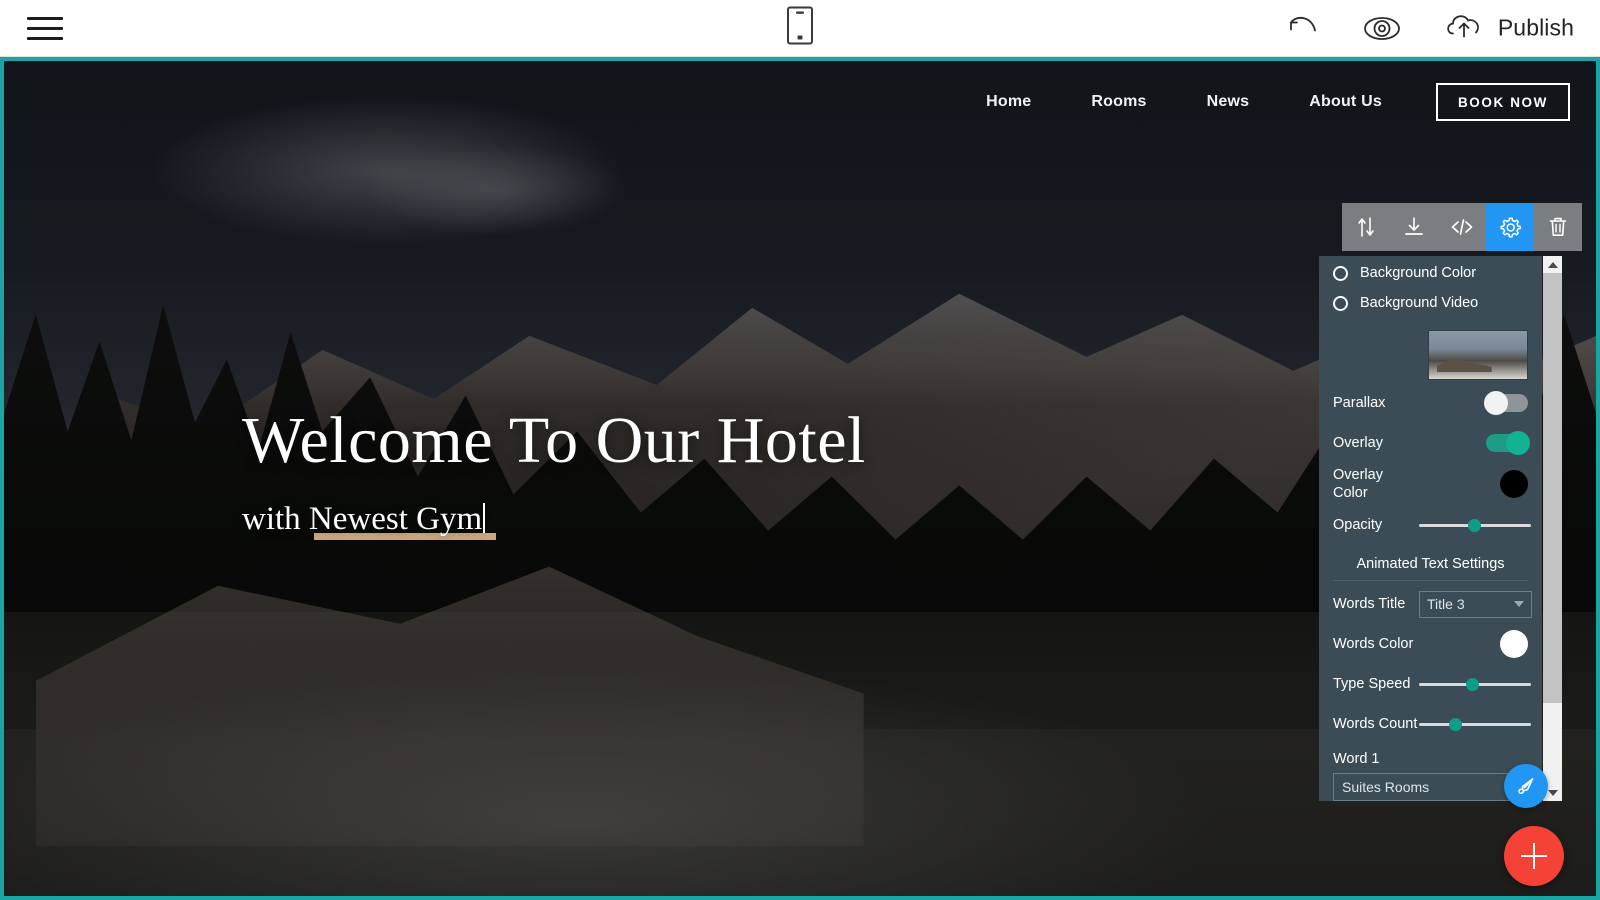 The image size is (1600, 900). Describe the element at coordinates (1382, 28) in the screenshot. I see `eye-preview-icon` at that location.